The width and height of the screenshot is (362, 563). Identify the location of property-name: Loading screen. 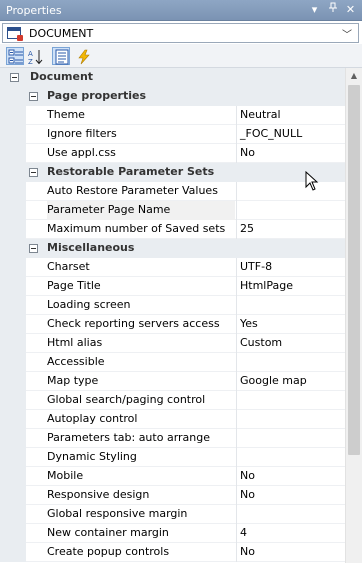
(89, 304).